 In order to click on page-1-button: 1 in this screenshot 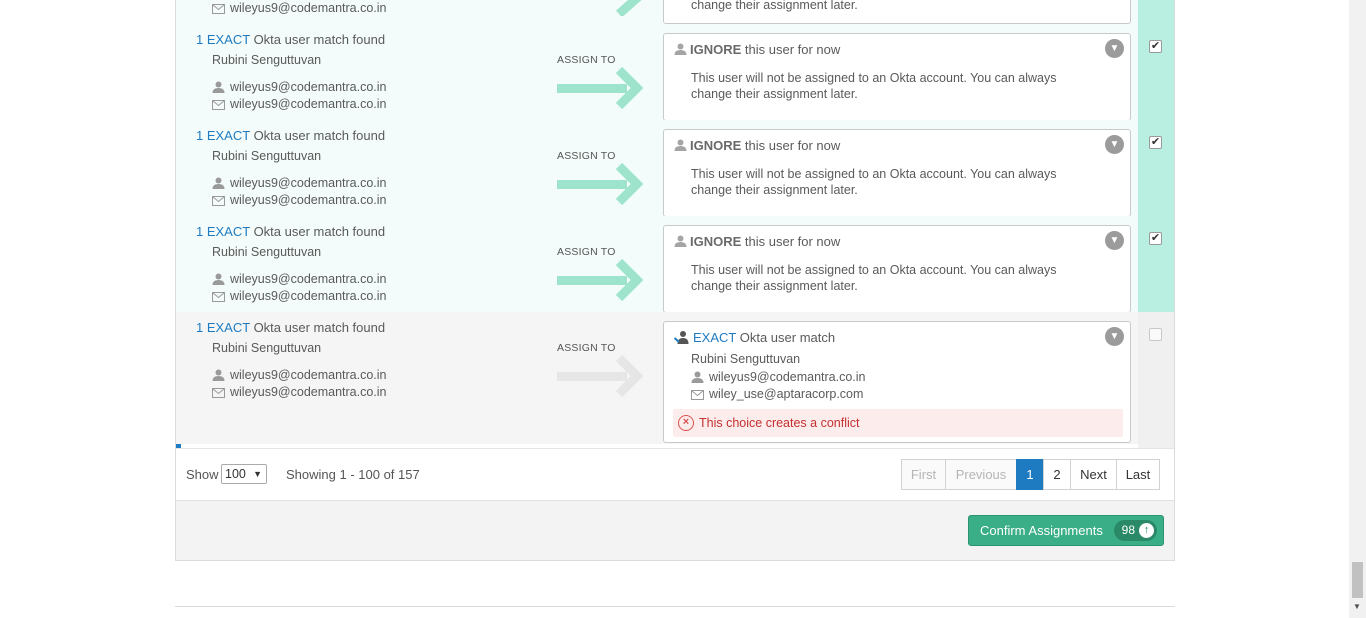, I will do `click(1030, 474)`.